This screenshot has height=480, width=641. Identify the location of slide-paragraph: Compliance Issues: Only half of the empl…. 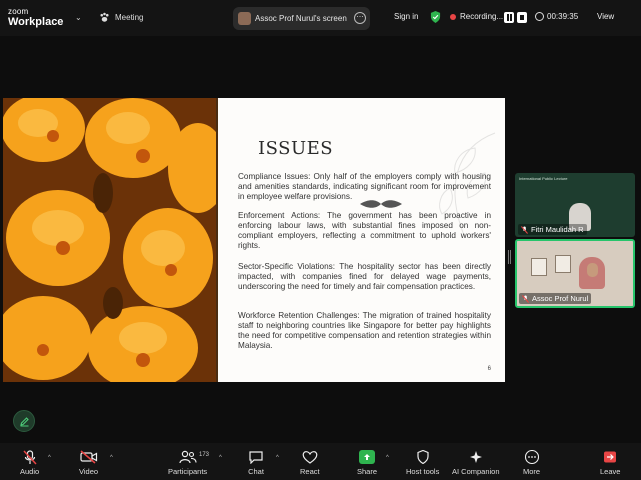
(364, 186).